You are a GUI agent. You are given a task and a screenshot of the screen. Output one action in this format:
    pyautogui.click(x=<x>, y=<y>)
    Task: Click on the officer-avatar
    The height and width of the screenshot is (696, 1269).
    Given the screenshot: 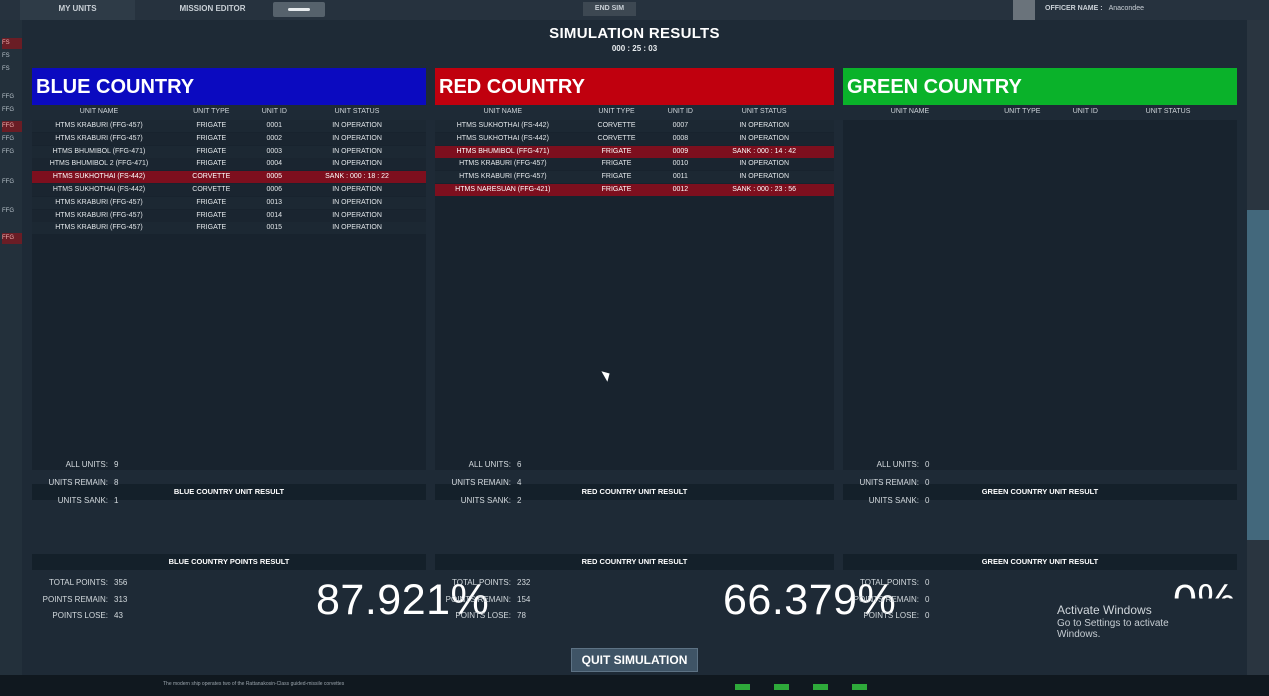 What is the action you would take?
    pyautogui.click(x=1024, y=10)
    